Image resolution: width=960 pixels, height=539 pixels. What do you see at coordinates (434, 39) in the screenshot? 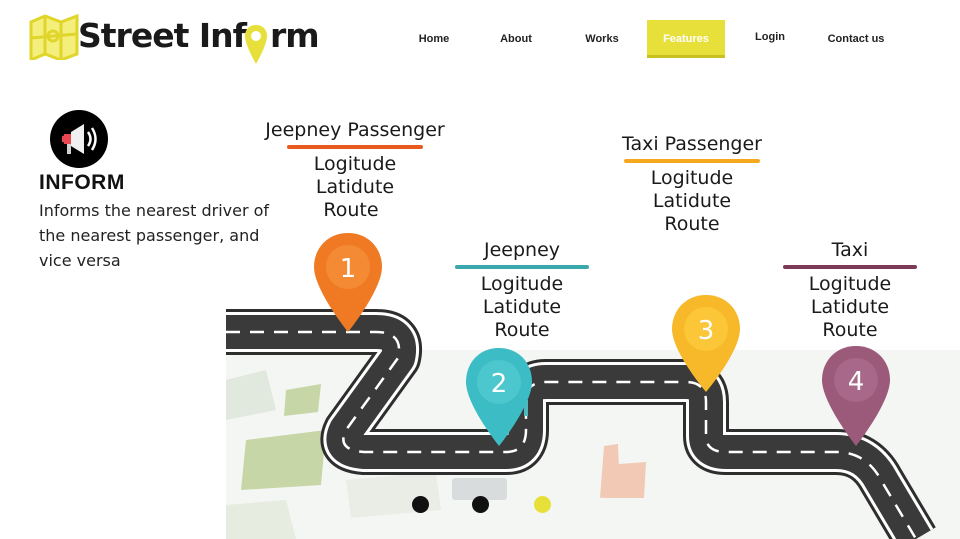
I see `nav-home: Home` at bounding box center [434, 39].